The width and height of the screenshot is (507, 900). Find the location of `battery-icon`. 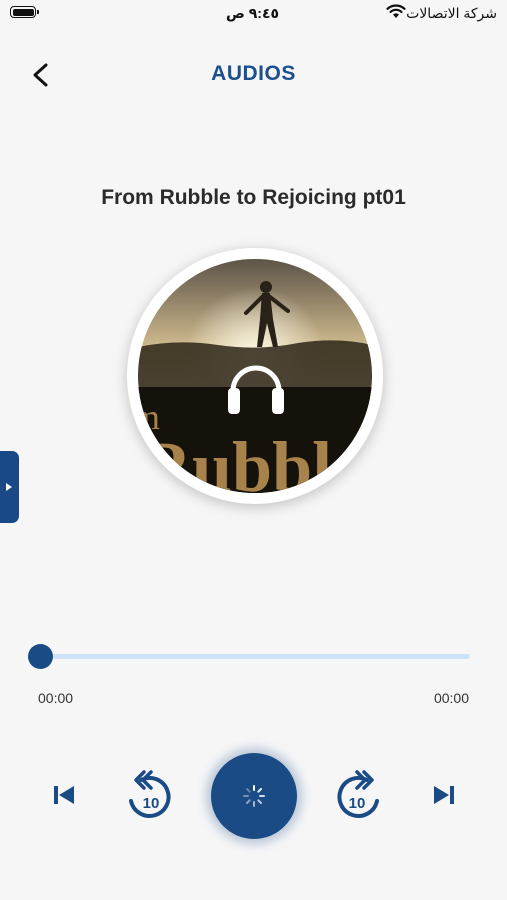

battery-icon is located at coordinates (24, 12).